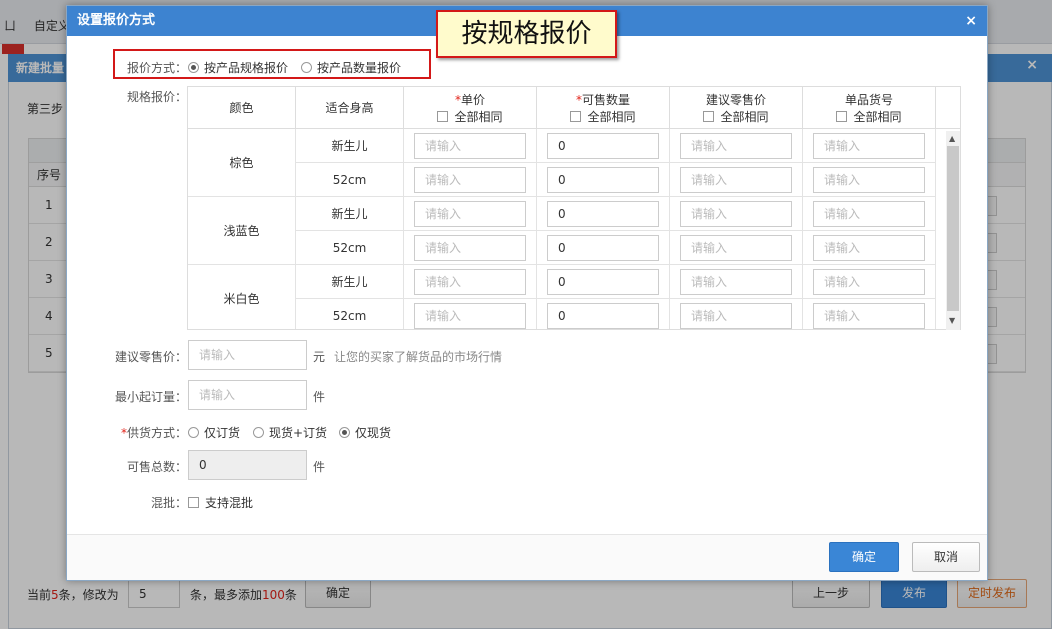 The width and height of the screenshot is (1052, 629). What do you see at coordinates (736, 116) in the screenshot?
I see `all-same-retail: 全部相同` at bounding box center [736, 116].